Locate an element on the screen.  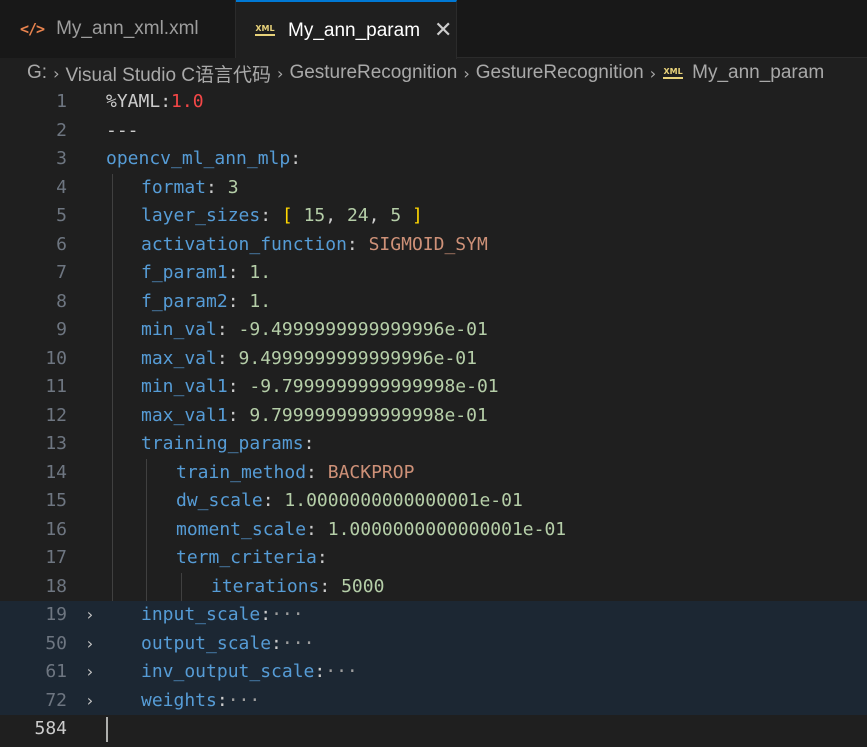
code-line: 17 term_criteria: is located at coordinates (433, 558).